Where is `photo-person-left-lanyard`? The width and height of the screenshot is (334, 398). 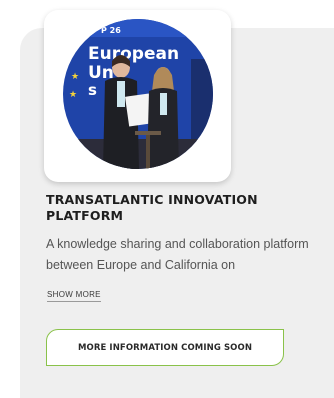
photo-person-left-lanyard is located at coordinates (121, 94).